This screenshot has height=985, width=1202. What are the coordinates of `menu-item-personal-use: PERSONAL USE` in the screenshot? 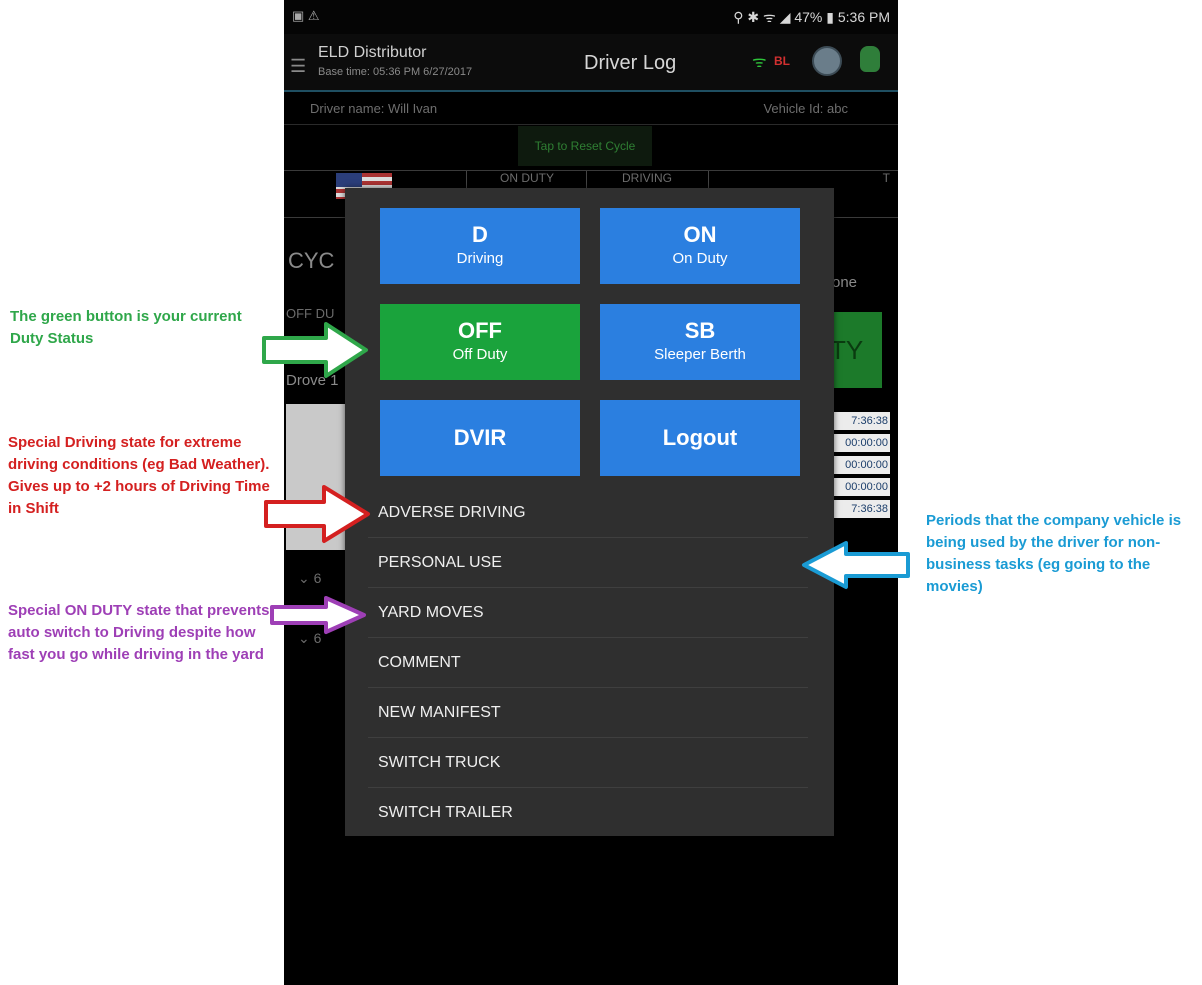 It's located at (588, 563).